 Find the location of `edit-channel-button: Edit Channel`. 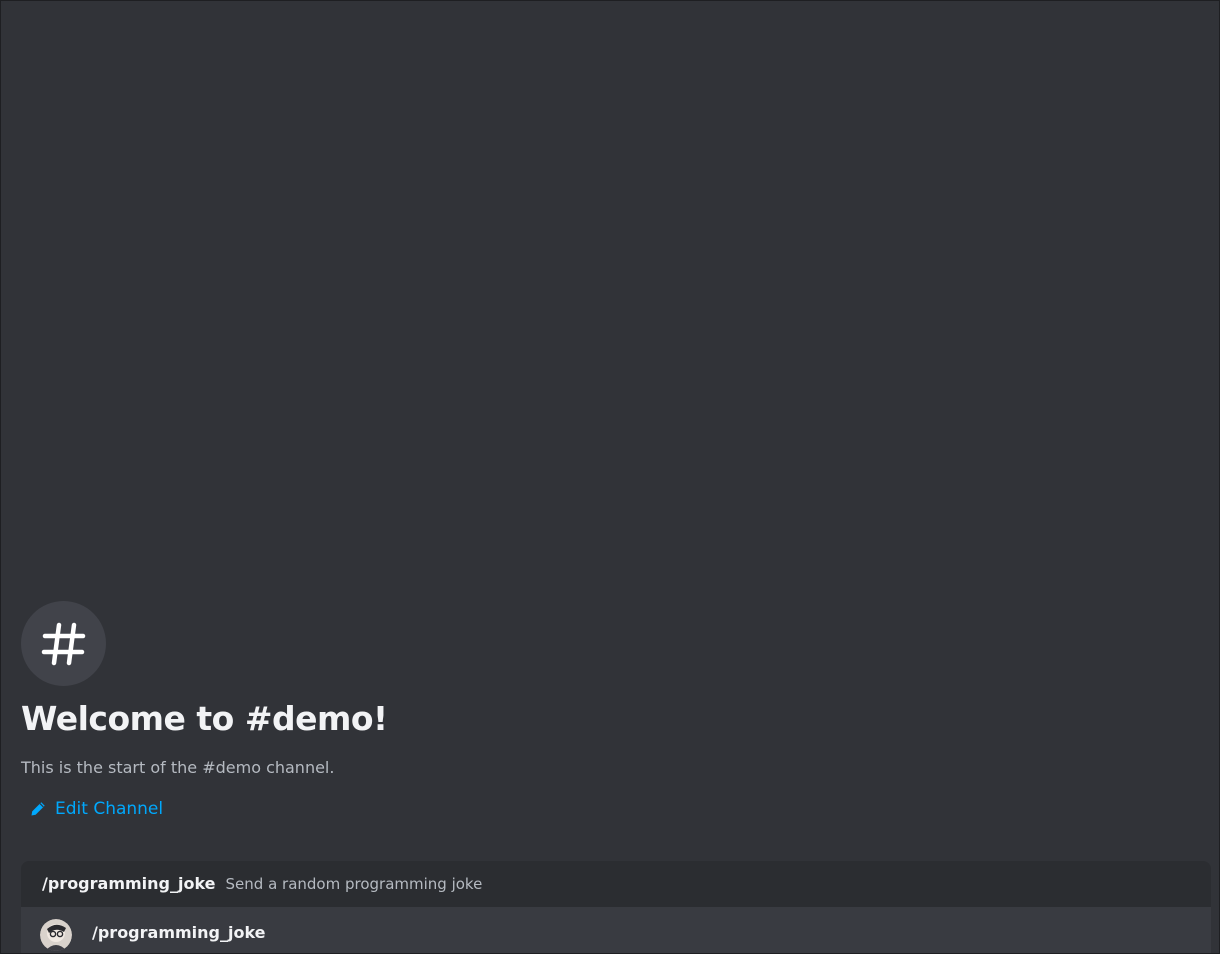

edit-channel-button: Edit Channel is located at coordinates (96, 809).